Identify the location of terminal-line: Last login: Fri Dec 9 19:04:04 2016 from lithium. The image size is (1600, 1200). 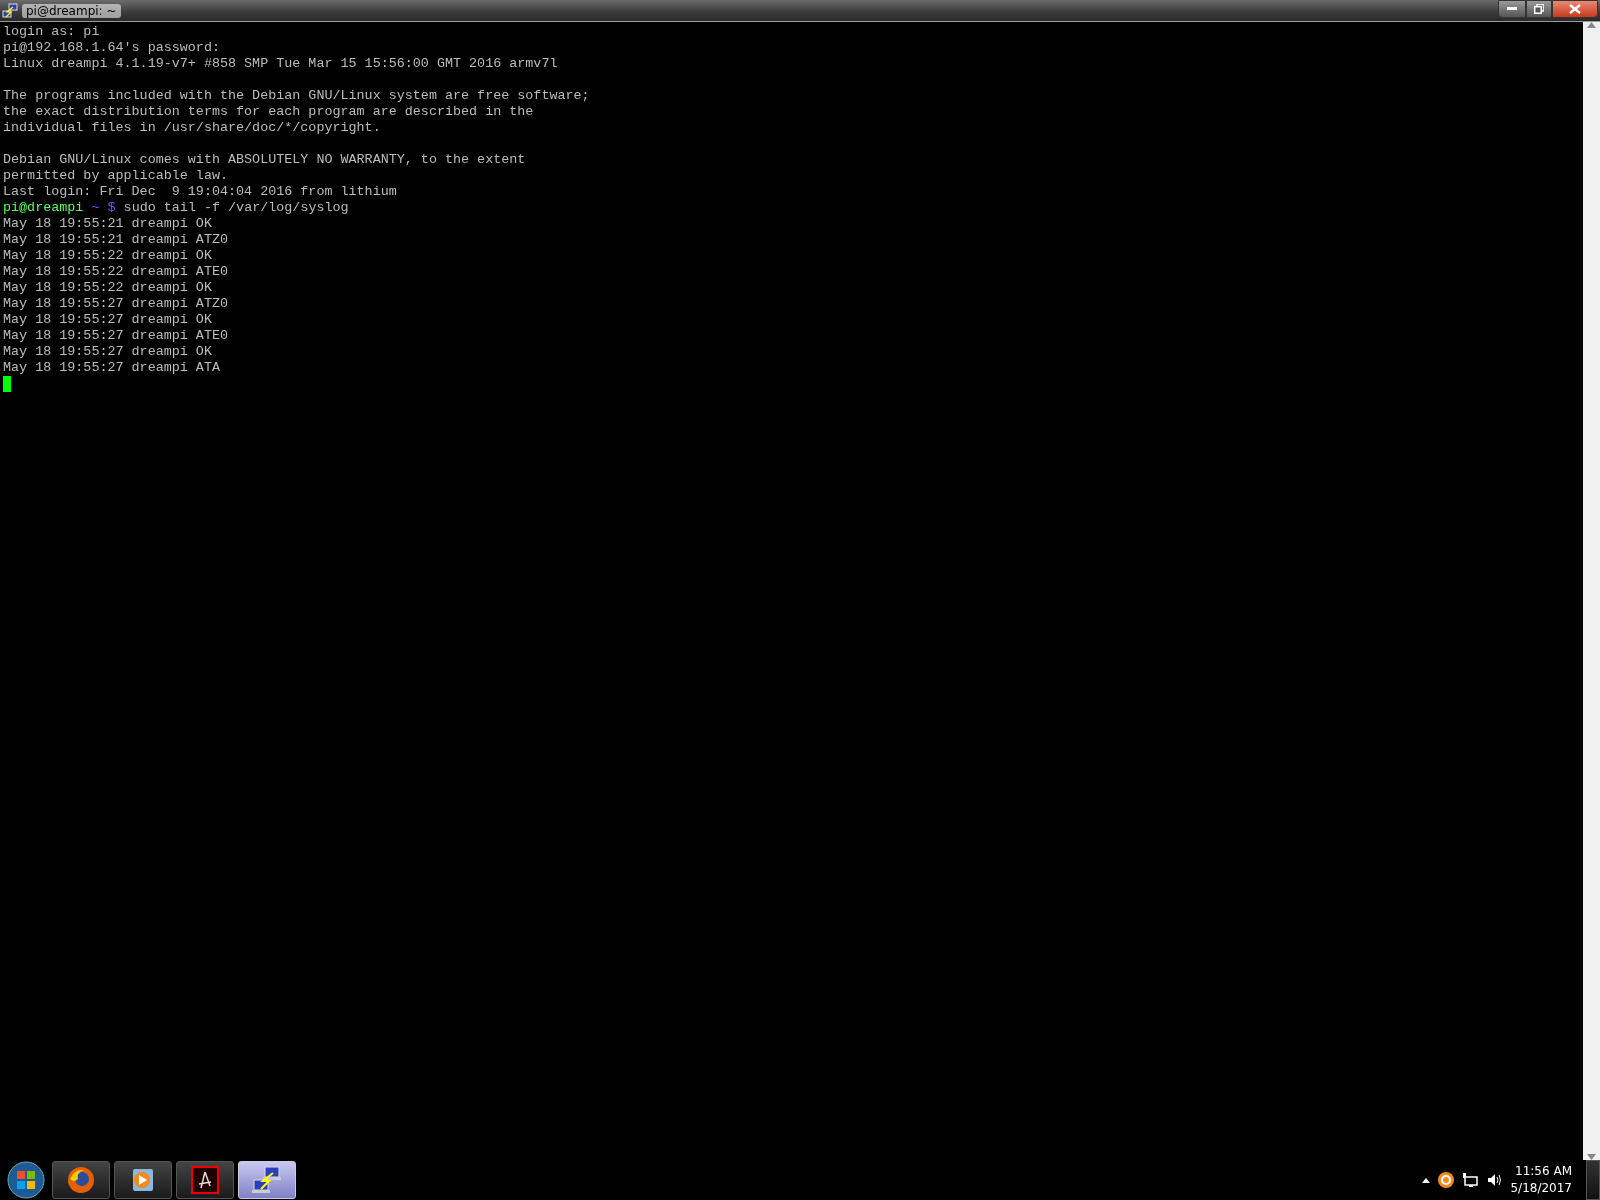
(200, 192).